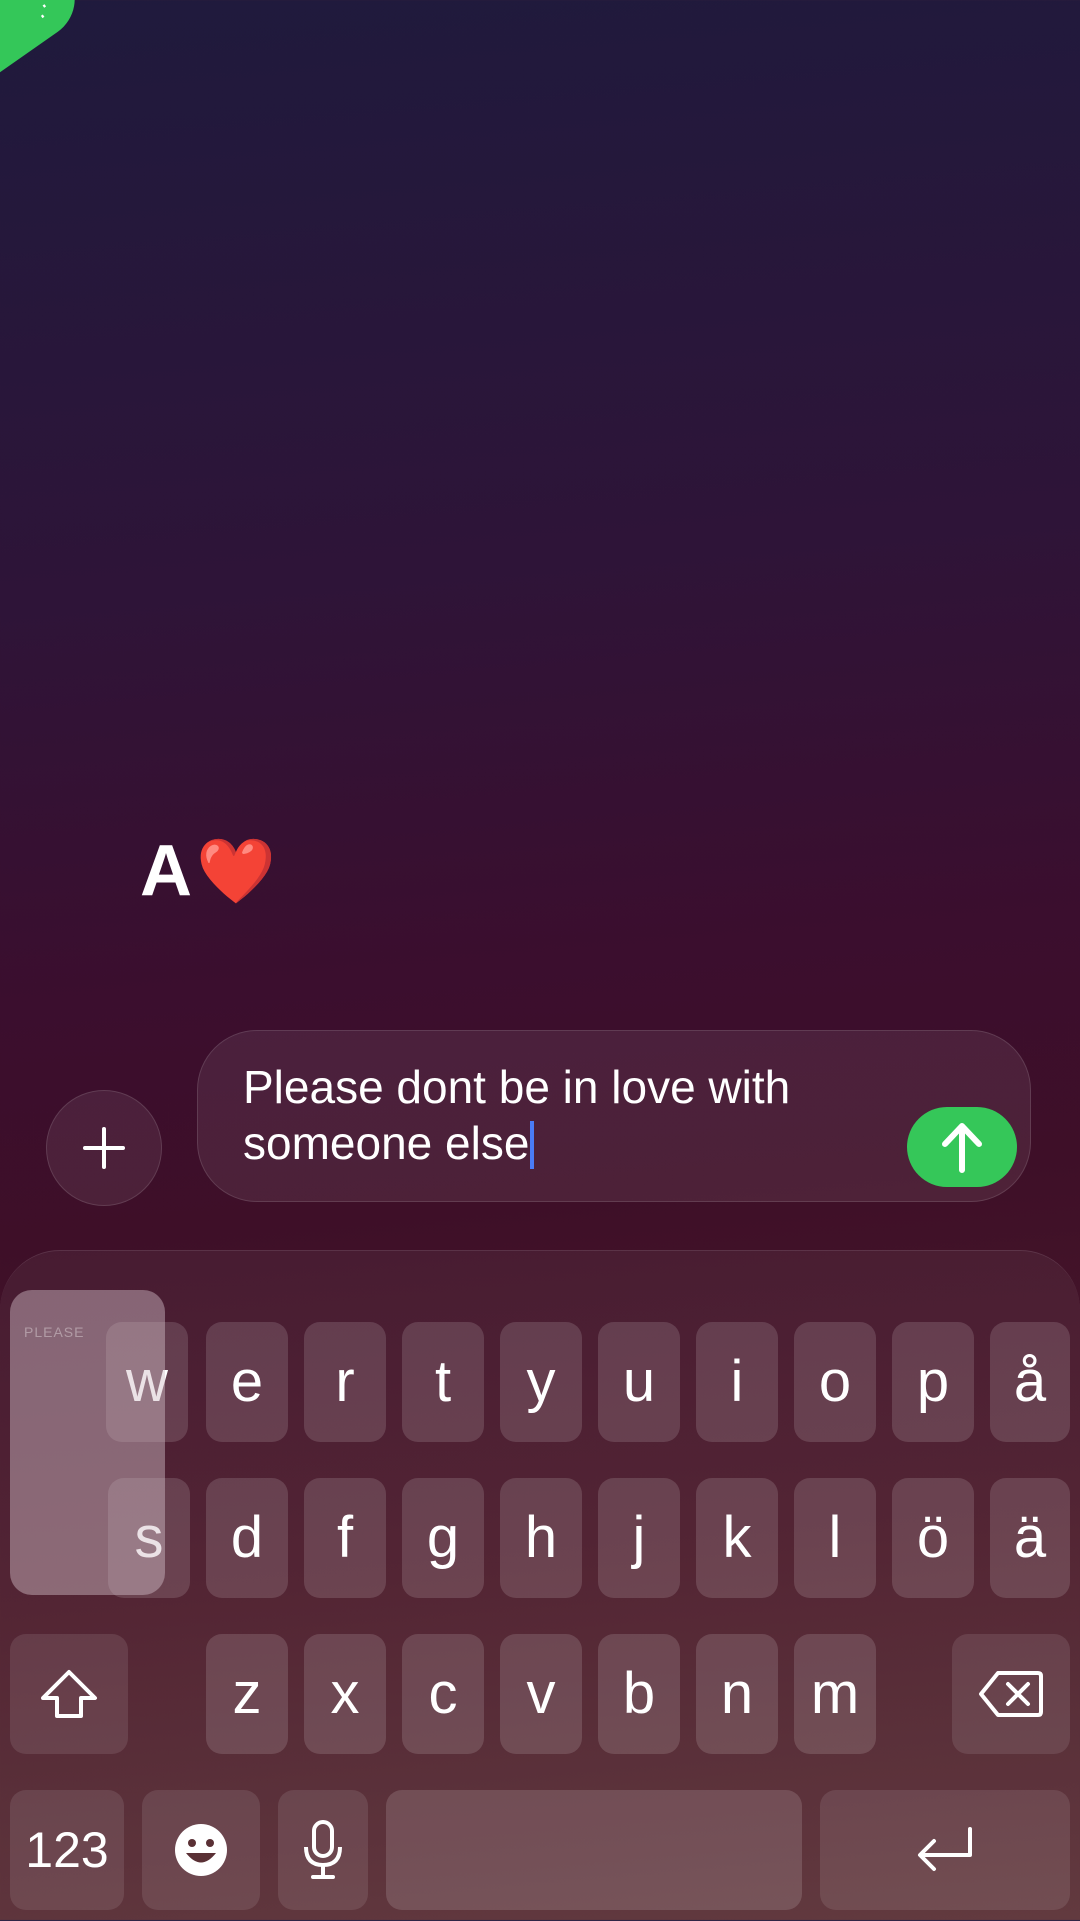  What do you see at coordinates (166, 871) in the screenshot?
I see `sticker-letter: A` at bounding box center [166, 871].